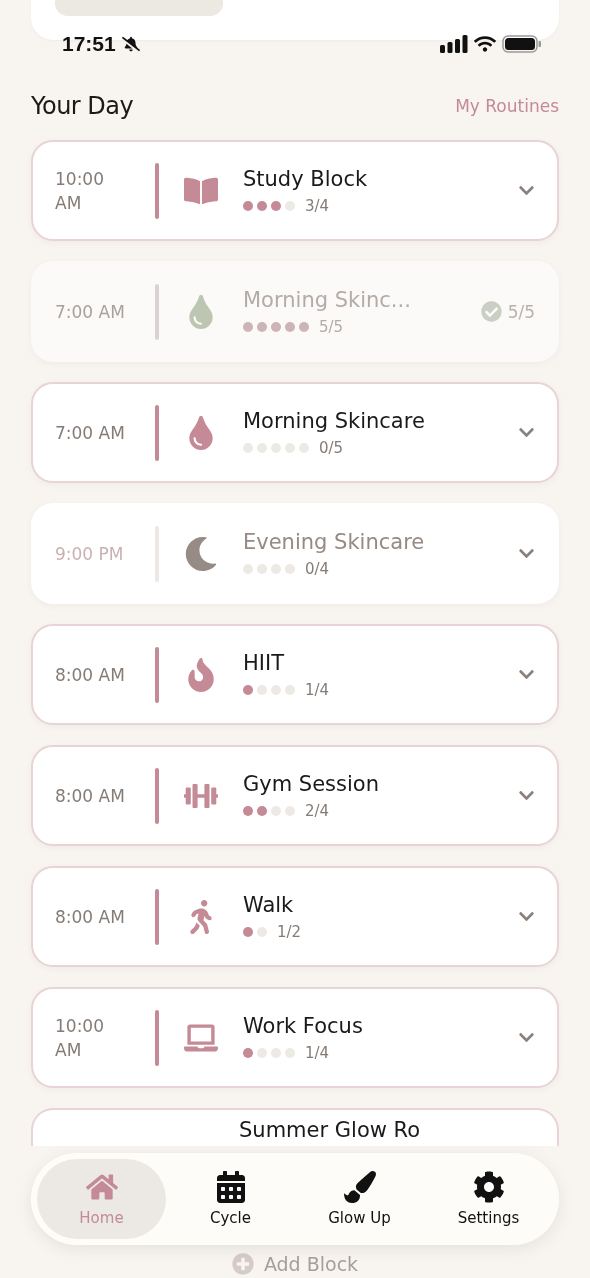 The image size is (590, 1278). I want to click on routine-card: 8:00 AM Gym Session 2/4, so click(295, 795).